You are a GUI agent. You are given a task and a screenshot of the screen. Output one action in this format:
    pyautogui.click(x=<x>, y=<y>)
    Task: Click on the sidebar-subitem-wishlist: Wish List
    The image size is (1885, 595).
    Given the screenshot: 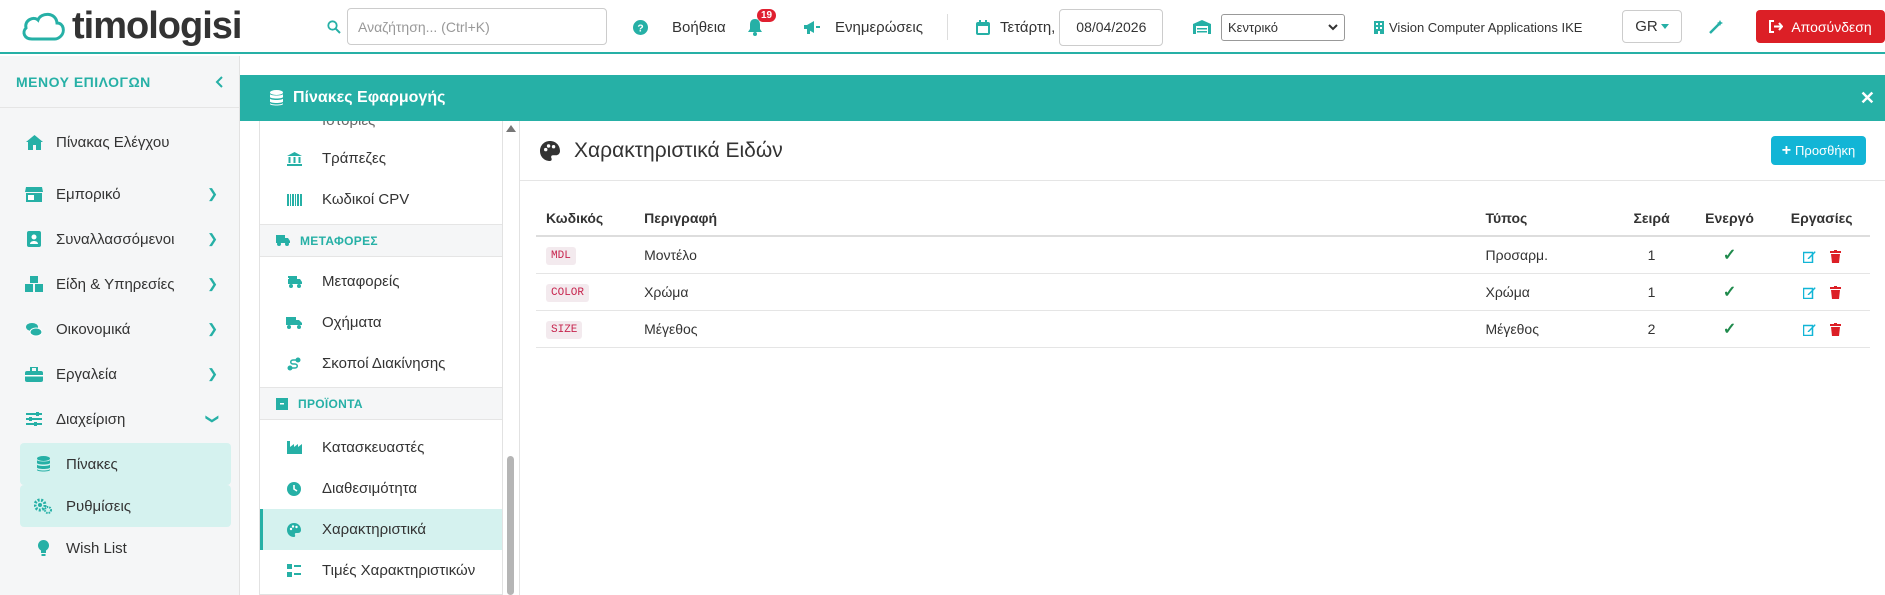 What is the action you would take?
    pyautogui.click(x=125, y=548)
    